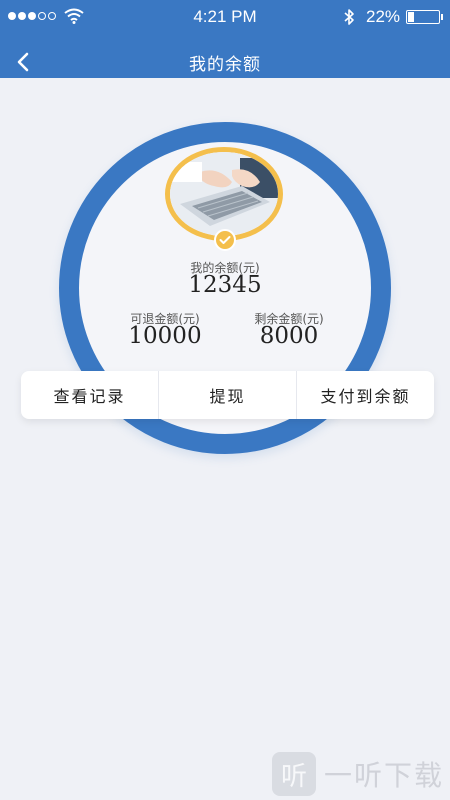 The image size is (450, 800). Describe the element at coordinates (165, 336) in the screenshot. I see `refundable-value: 10000` at that location.